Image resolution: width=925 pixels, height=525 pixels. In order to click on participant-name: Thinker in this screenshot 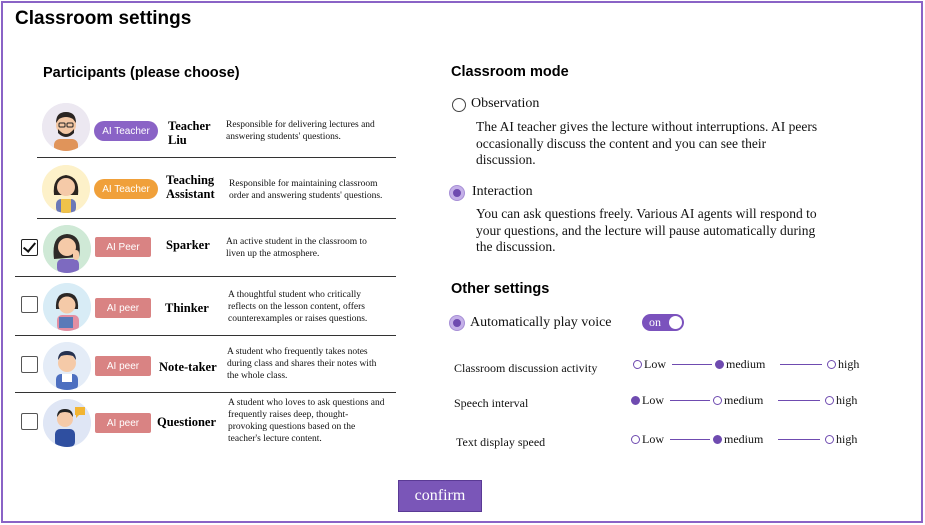, I will do `click(187, 308)`.